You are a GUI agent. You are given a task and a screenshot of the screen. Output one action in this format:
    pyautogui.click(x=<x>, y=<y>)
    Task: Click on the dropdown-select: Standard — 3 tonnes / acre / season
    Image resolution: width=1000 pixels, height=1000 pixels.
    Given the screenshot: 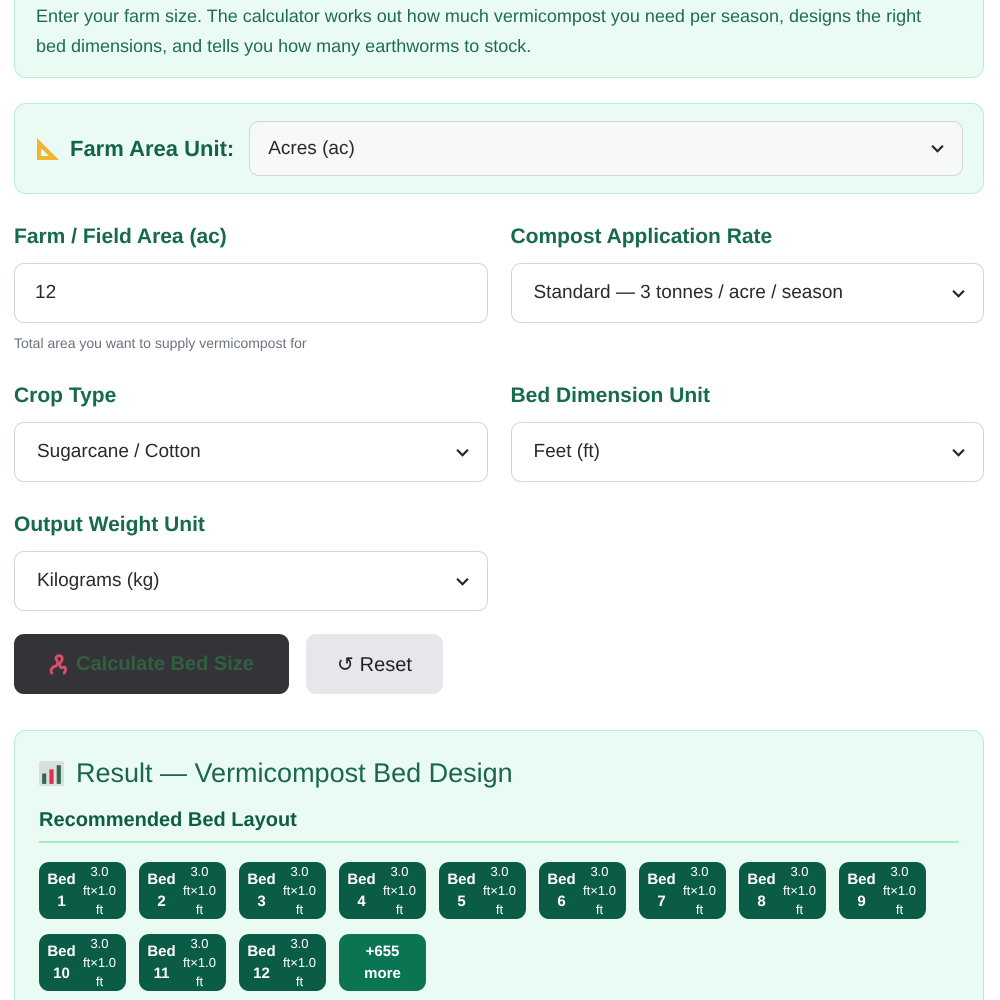 What is the action you would take?
    pyautogui.click(x=747, y=293)
    